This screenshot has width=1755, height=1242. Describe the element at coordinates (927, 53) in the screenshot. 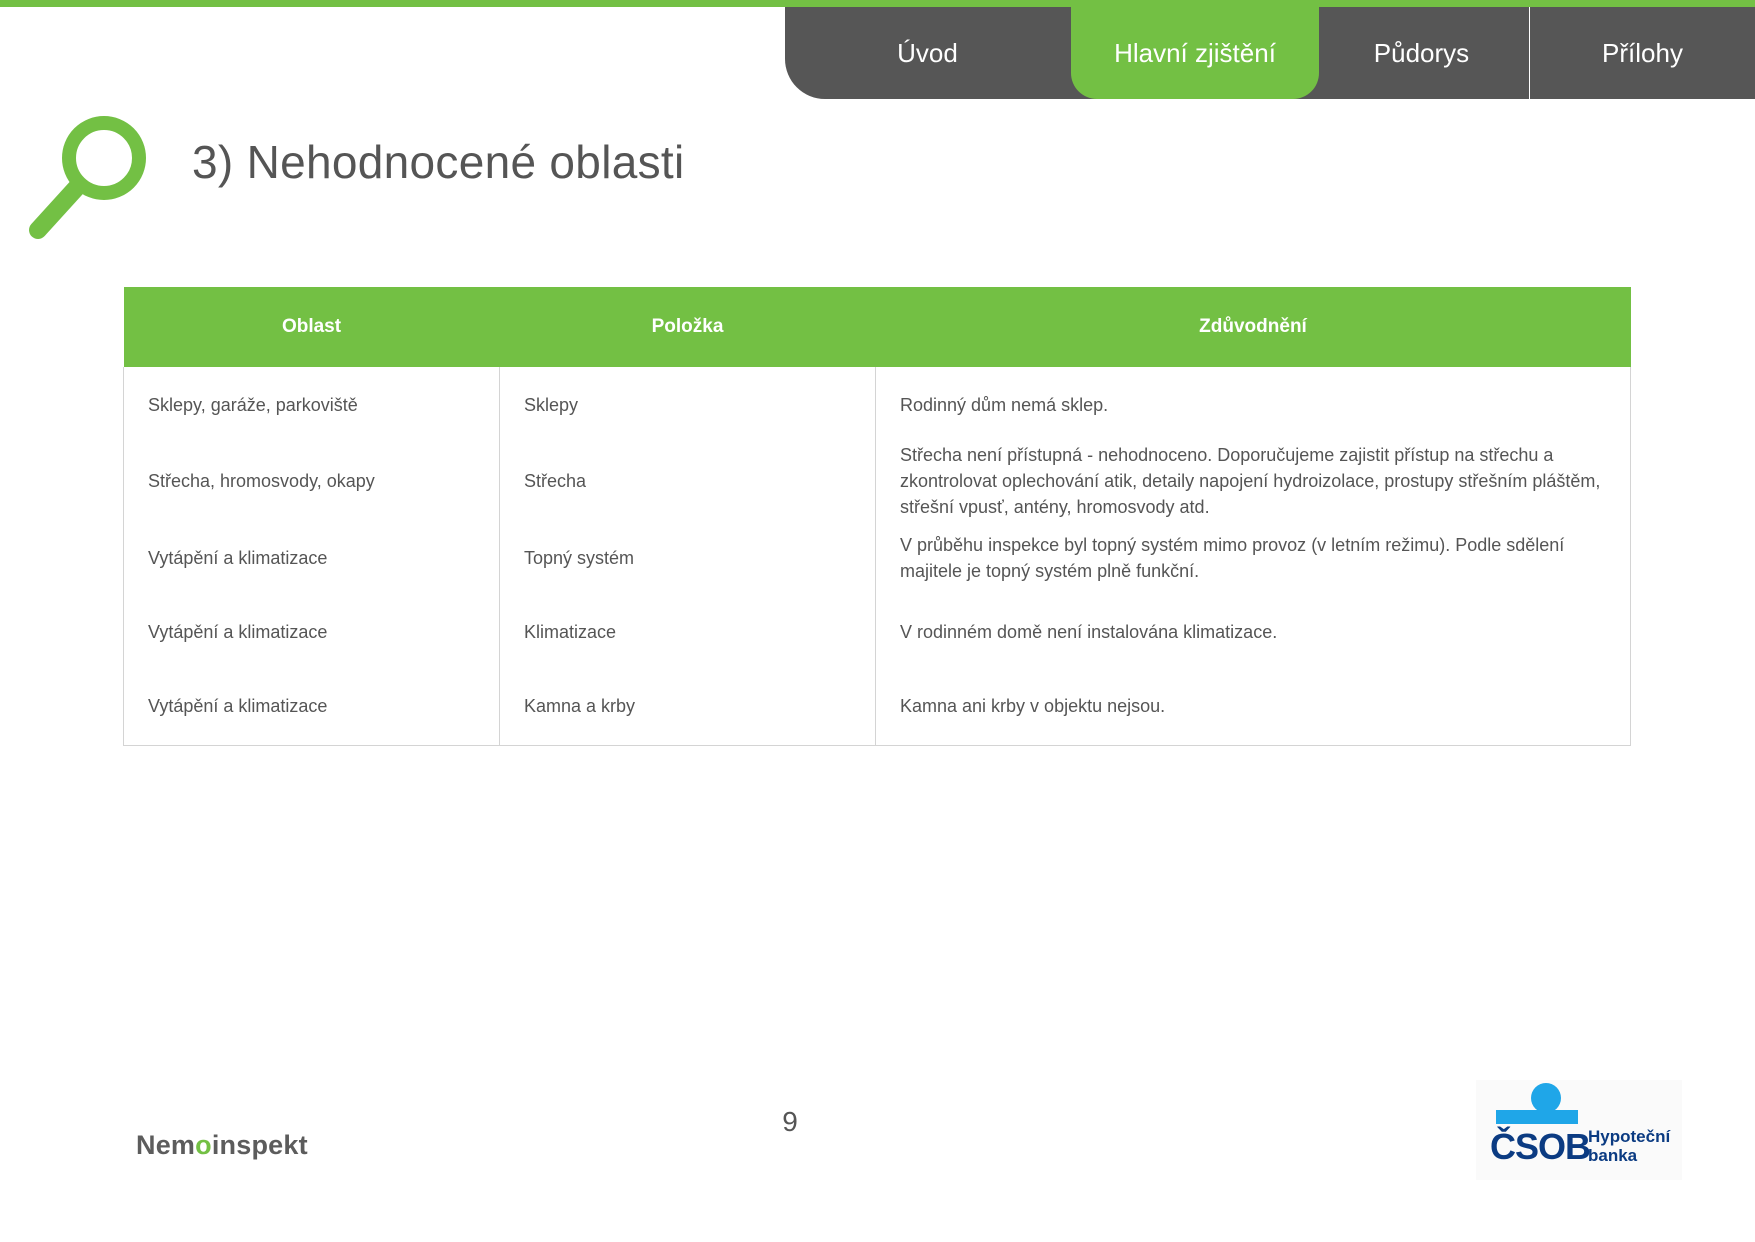

I see `tab-uvod: Úvod` at that location.